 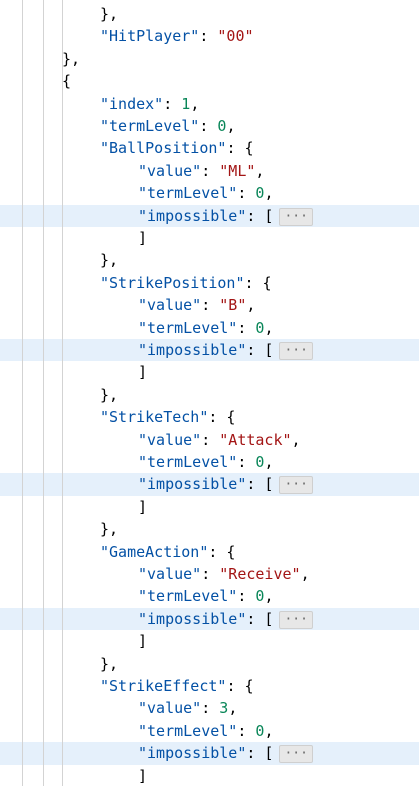 What do you see at coordinates (260, 574) in the screenshot?
I see `json-string-value: "Receive"` at bounding box center [260, 574].